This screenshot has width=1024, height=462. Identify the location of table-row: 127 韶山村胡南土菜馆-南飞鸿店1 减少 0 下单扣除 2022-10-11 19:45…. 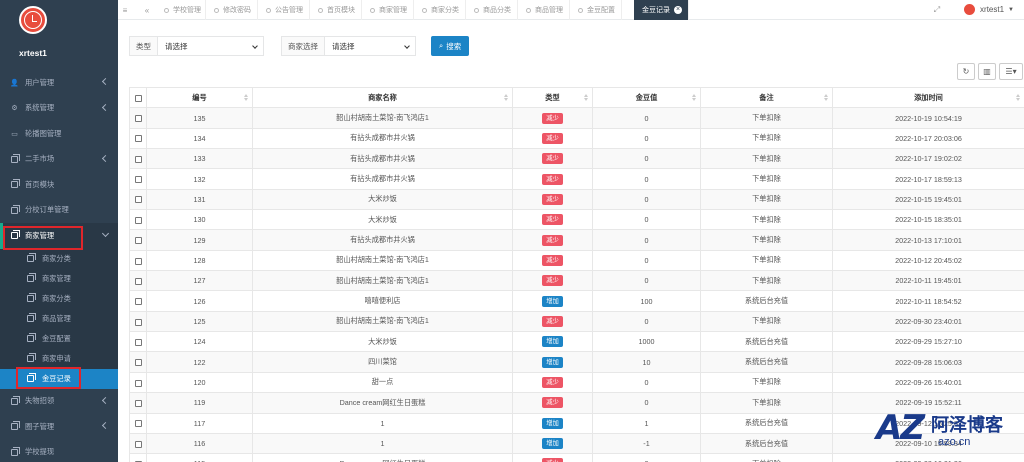
(576, 281).